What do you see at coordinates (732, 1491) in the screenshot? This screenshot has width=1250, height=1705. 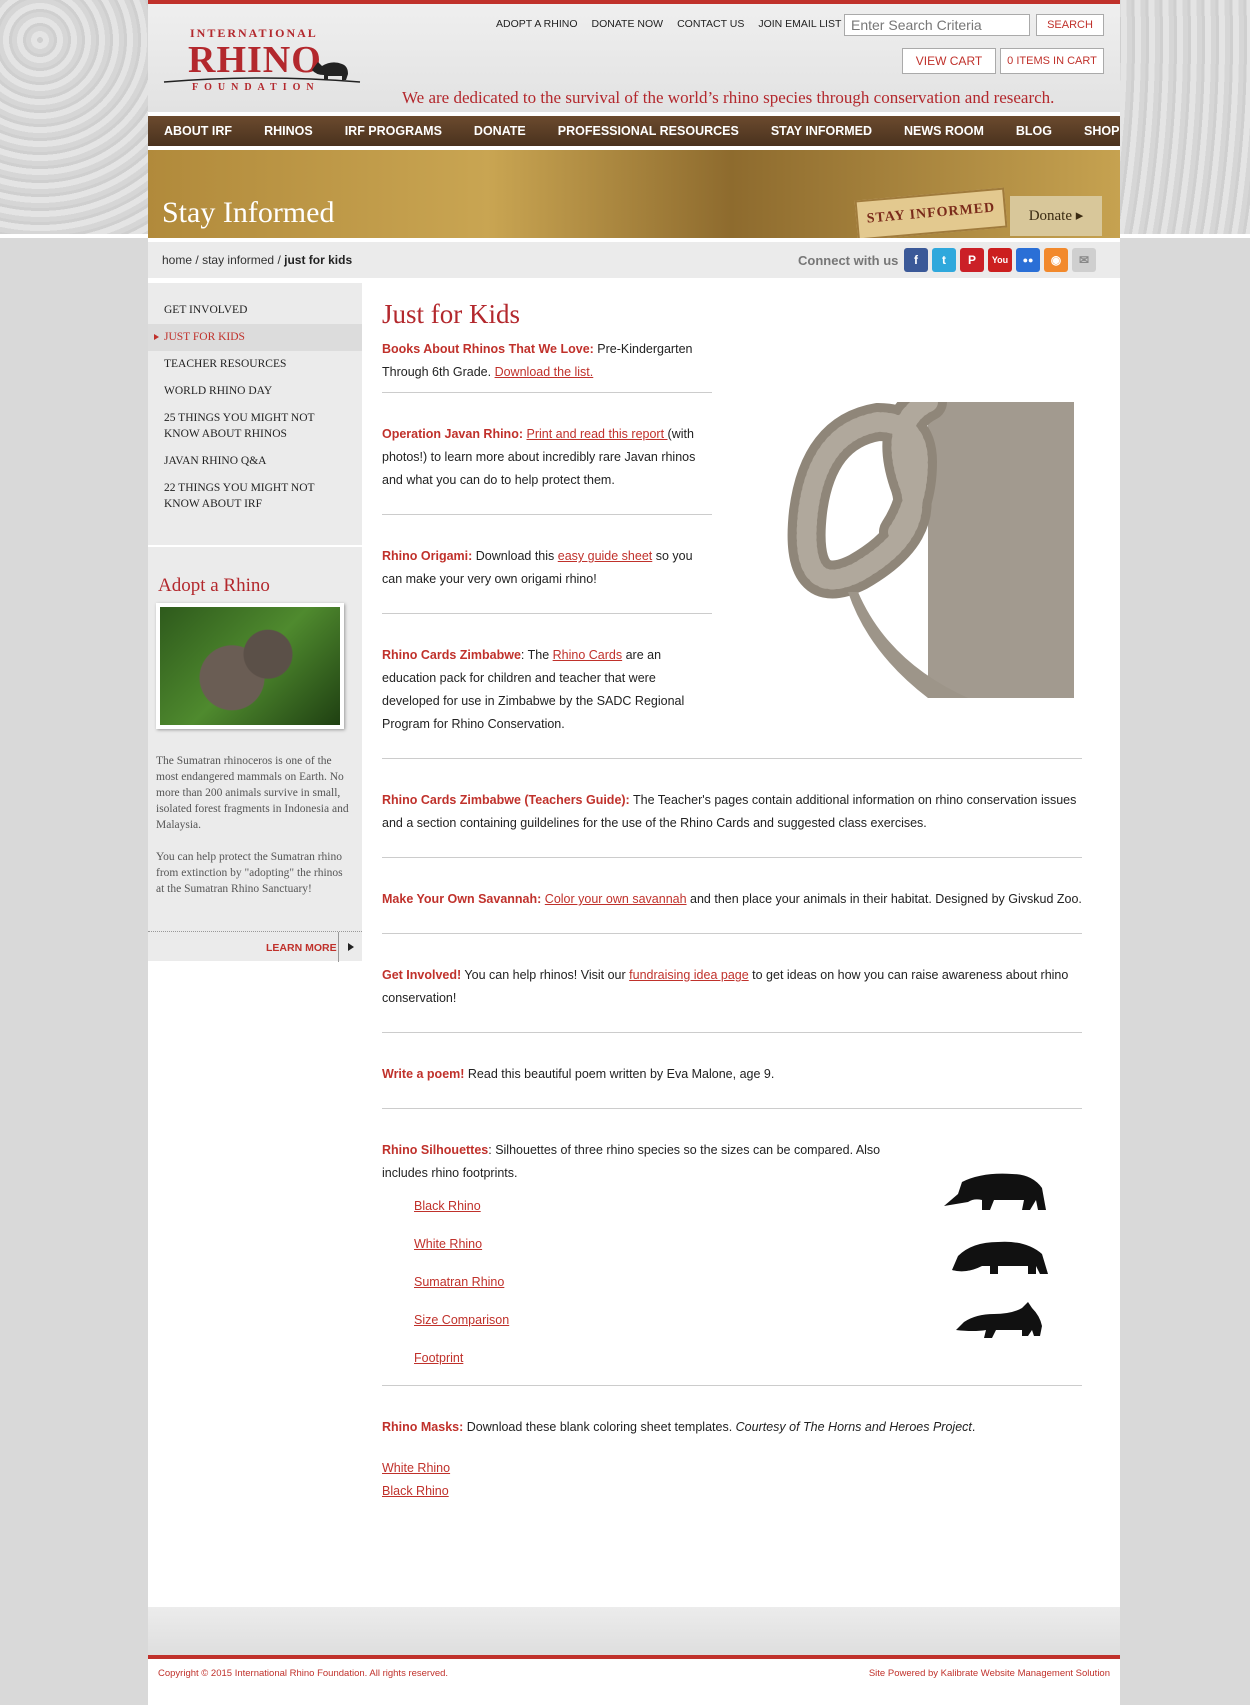 I see `black-rhino-mask-link: Black Rhino` at bounding box center [732, 1491].